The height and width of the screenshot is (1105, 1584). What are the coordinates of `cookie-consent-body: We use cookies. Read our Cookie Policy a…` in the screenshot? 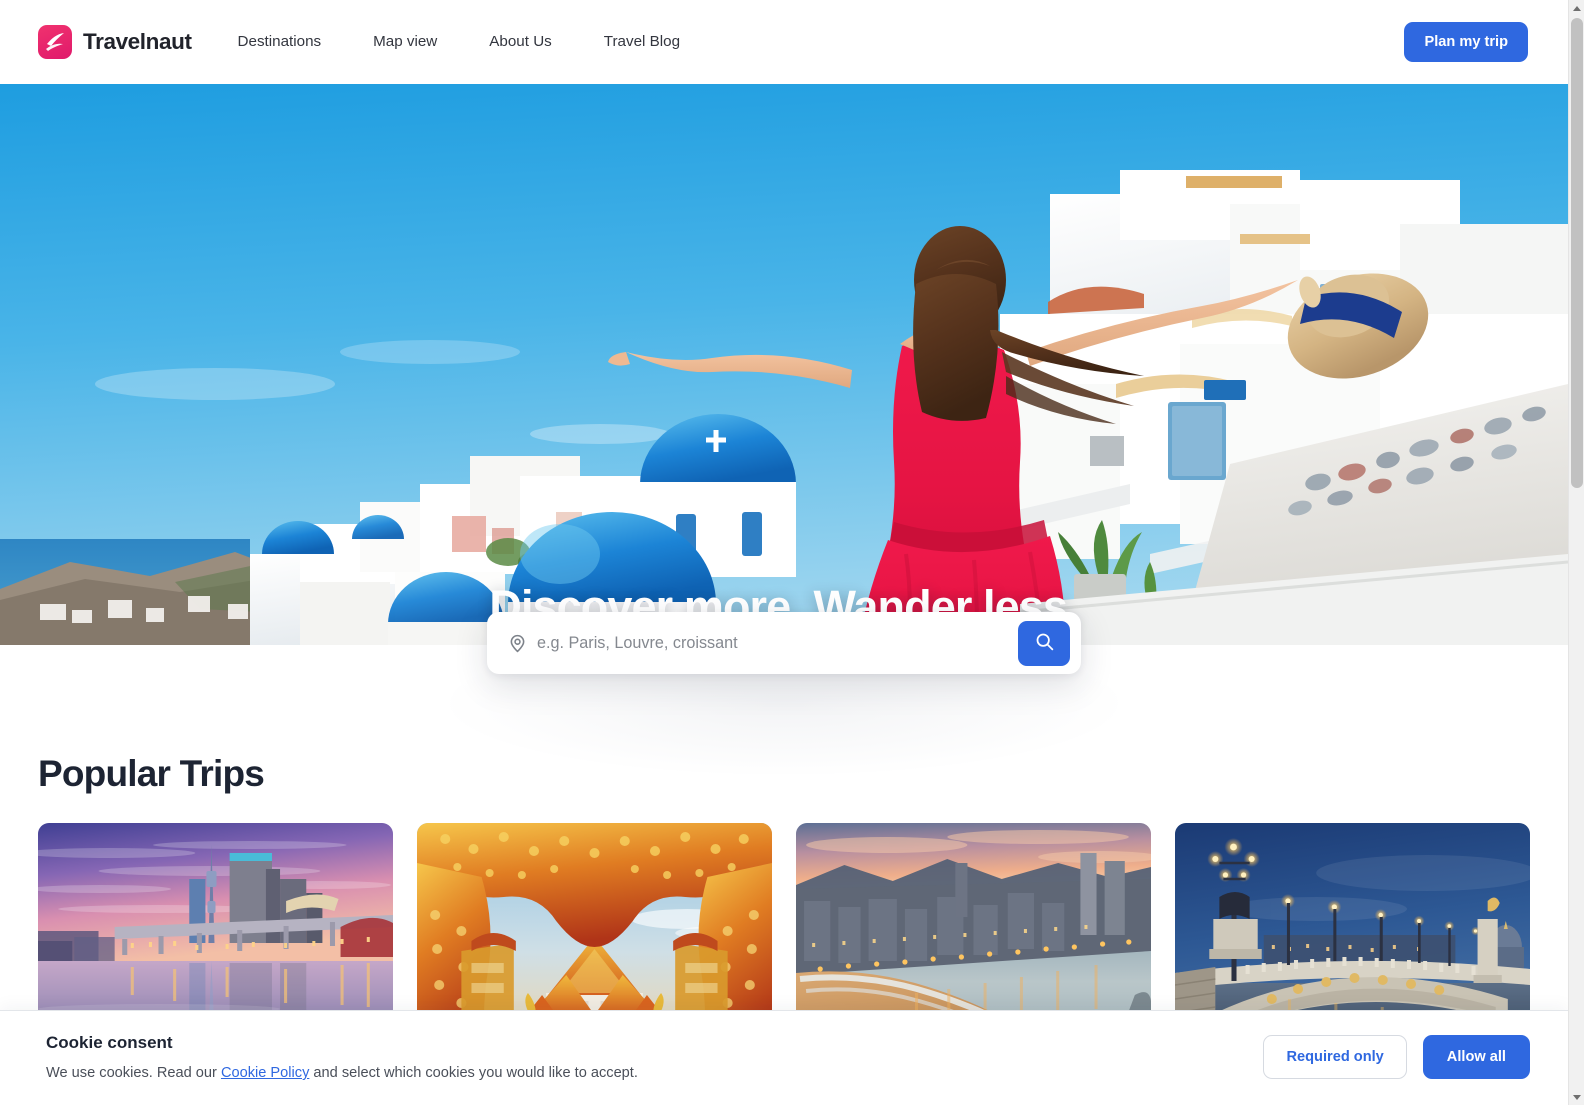 It's located at (654, 1073).